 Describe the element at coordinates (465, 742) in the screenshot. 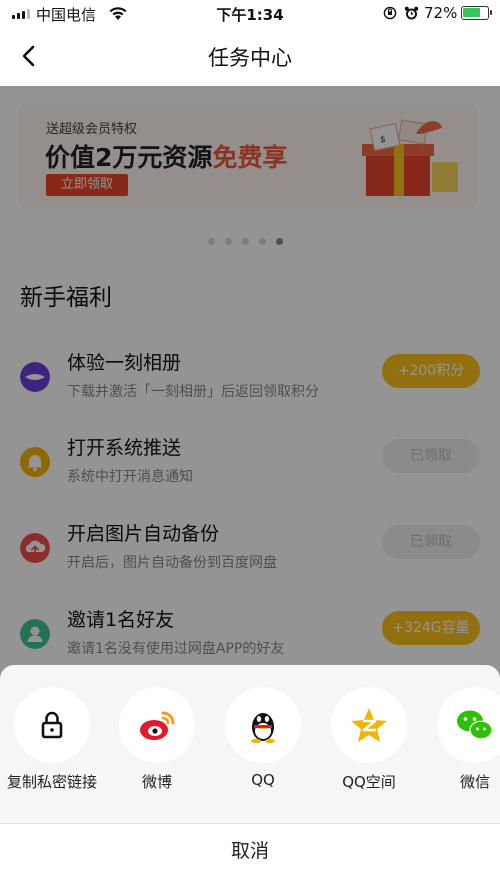

I see `share-wechat: 微信` at that location.